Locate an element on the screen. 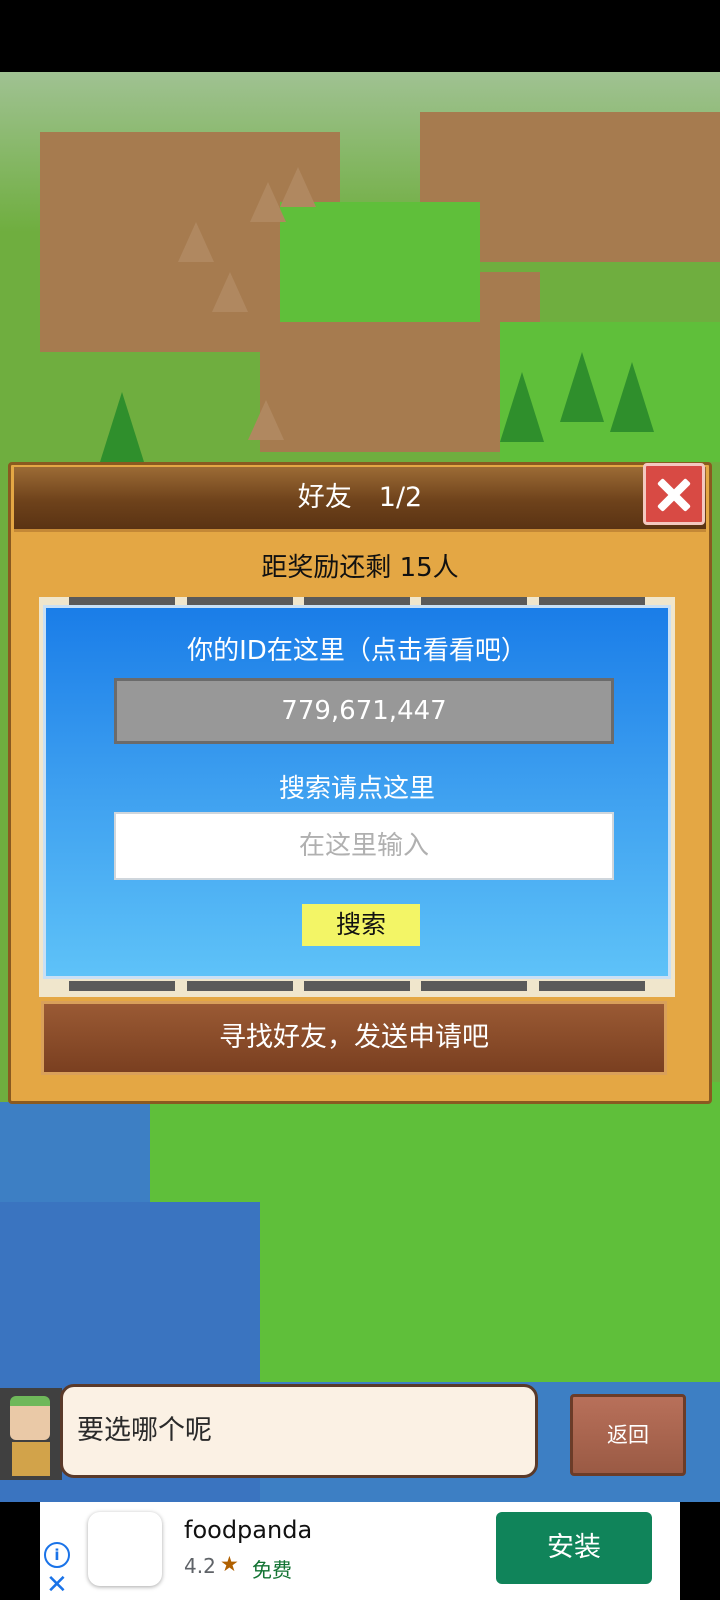  dialog-header: 好友 1/2 is located at coordinates (360, 499).